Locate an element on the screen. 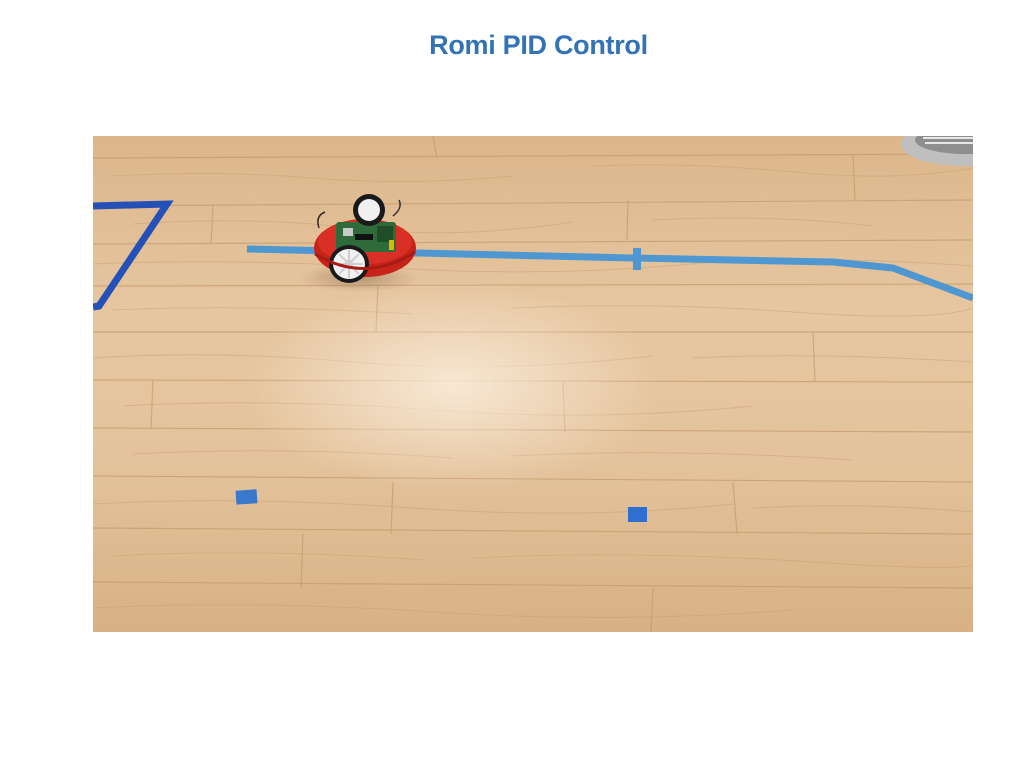 This screenshot has height=768, width=1024. tape-marker-left is located at coordinates (246, 497).